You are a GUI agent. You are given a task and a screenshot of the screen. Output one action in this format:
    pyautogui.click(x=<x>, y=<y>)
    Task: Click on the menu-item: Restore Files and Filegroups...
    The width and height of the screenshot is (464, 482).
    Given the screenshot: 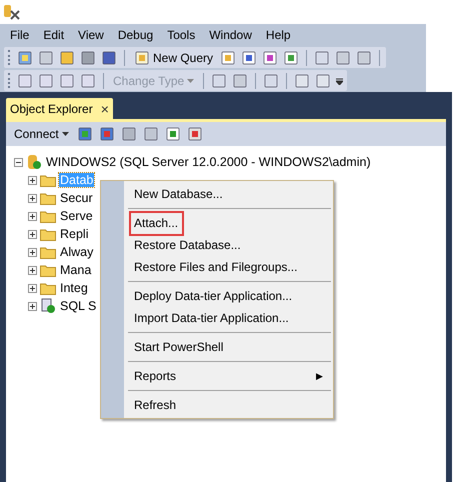 What is the action you would take?
    pyautogui.click(x=228, y=267)
    